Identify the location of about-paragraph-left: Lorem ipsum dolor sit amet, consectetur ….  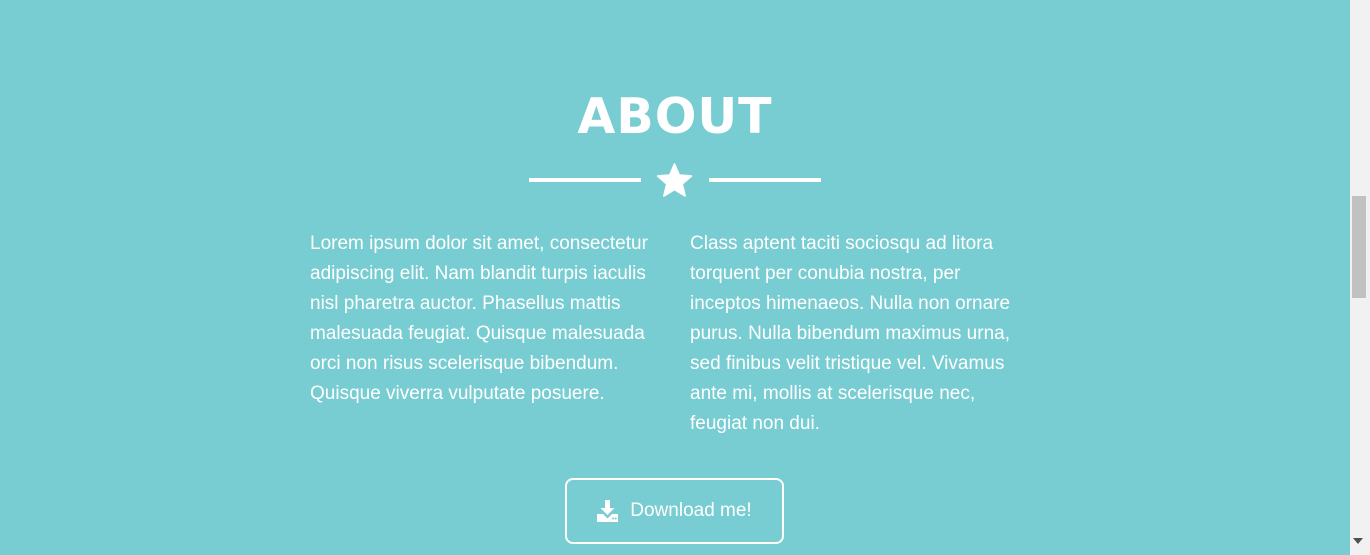
(479, 318).